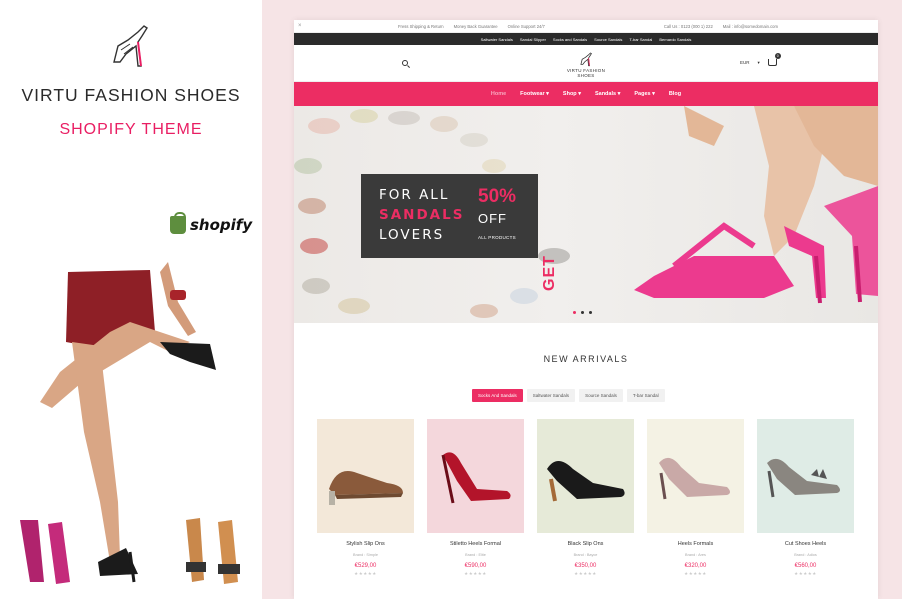  I want to click on site-logo: VIRTU FASHION SHOES, so click(586, 64).